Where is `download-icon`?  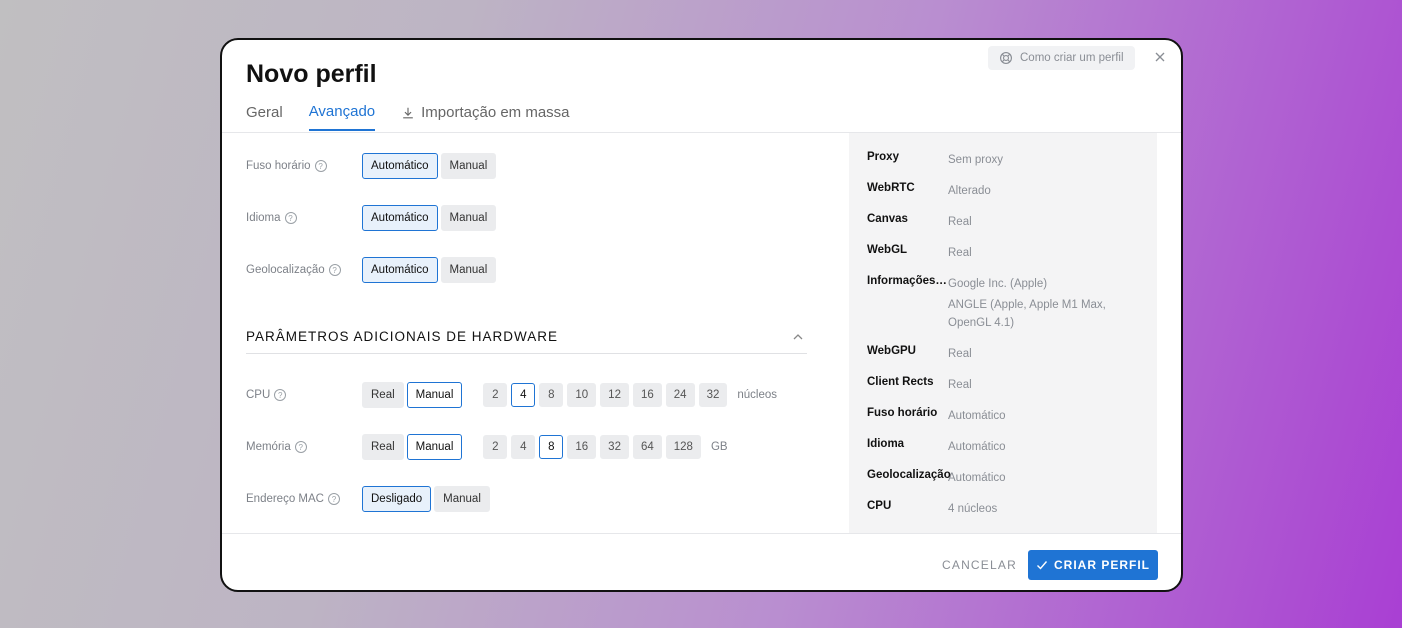
download-icon is located at coordinates (408, 112).